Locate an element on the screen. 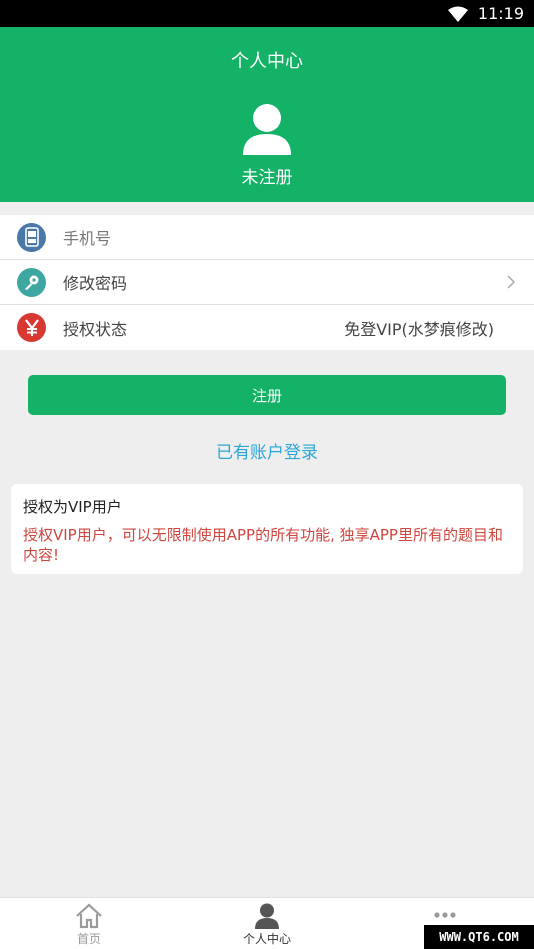 The image size is (534, 949). phone-row: 手机号 is located at coordinates (267, 237).